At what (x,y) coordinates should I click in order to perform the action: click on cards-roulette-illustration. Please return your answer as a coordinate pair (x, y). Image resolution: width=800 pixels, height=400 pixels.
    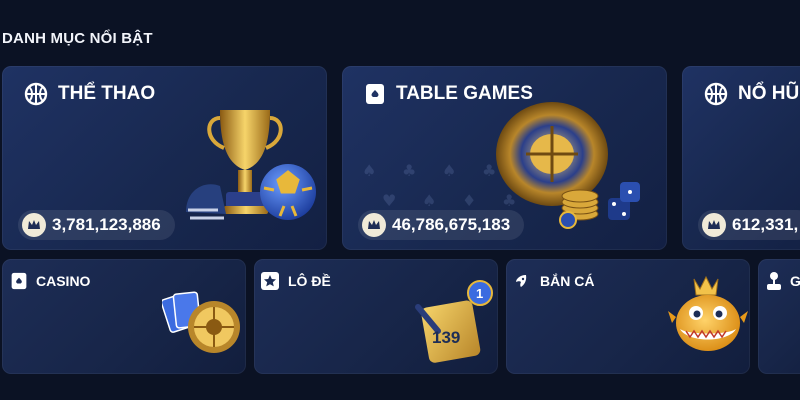
    Looking at the image, I should click on (201, 322).